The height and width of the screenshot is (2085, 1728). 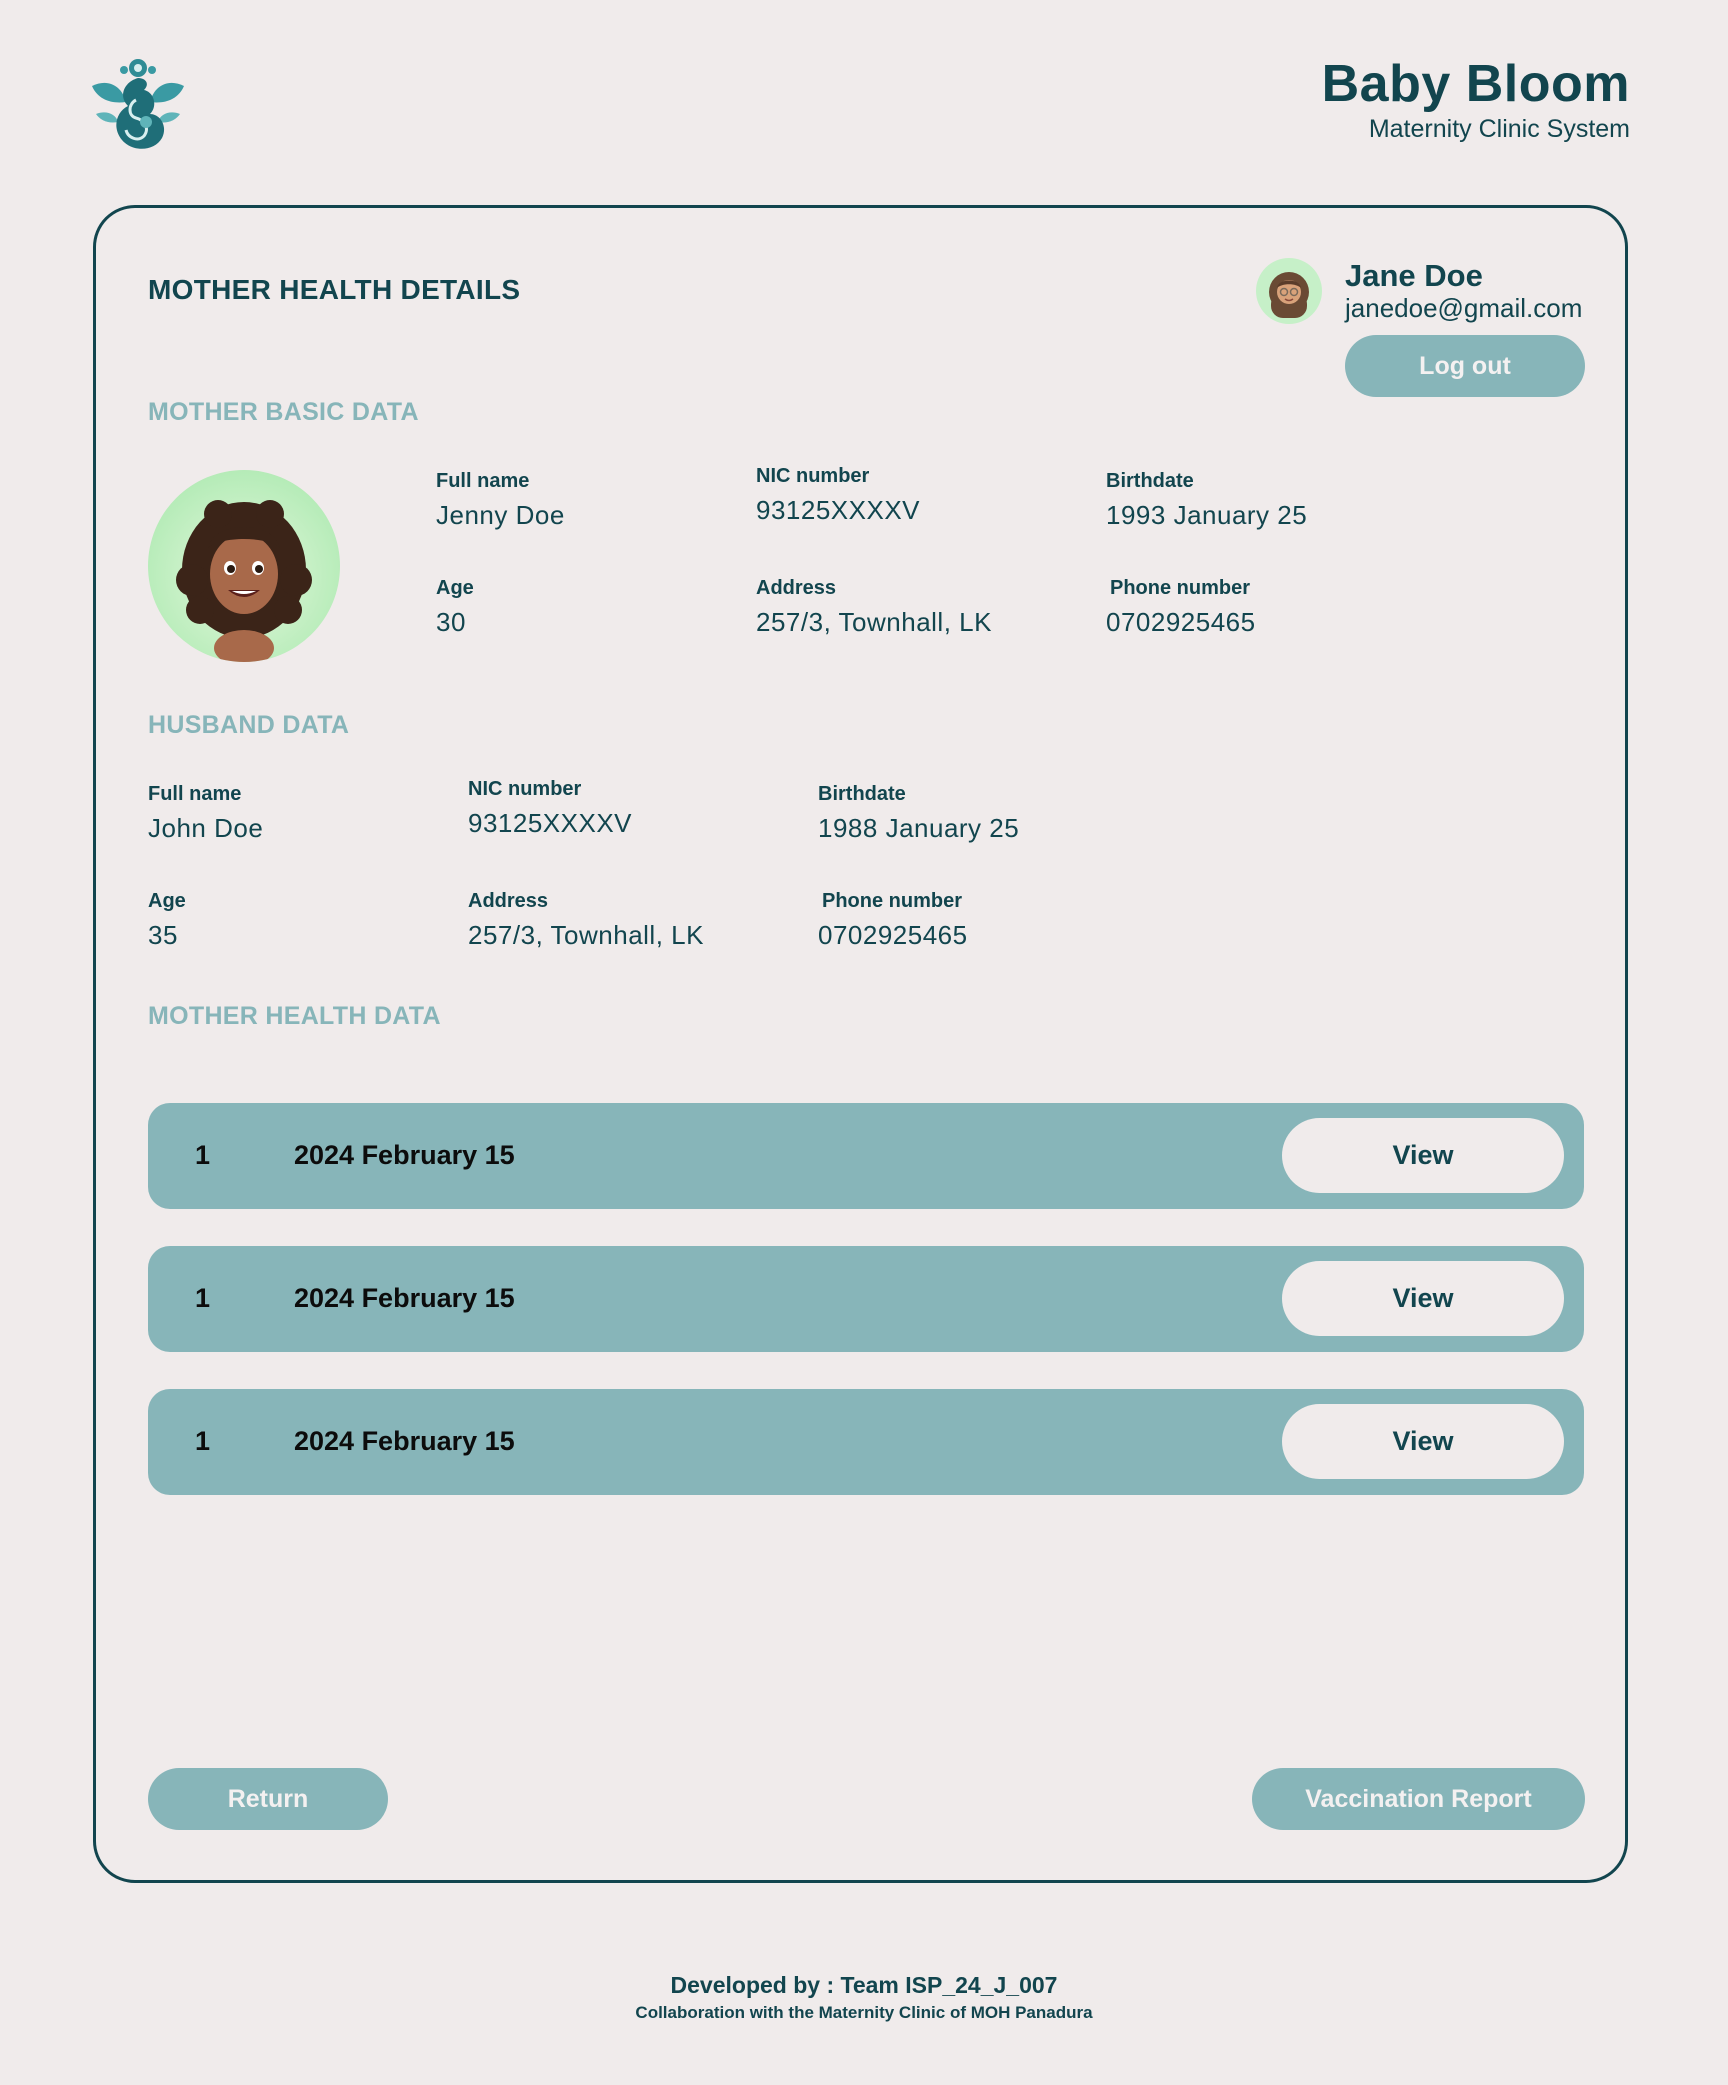 I want to click on page-title: MOTHER HEALTH DETAILS, so click(x=334, y=289).